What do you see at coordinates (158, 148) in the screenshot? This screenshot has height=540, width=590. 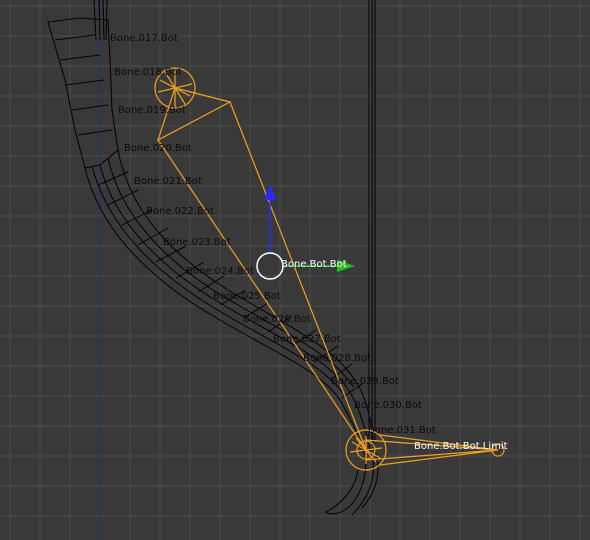 I see `bone-label-020: Bone.020.Bot` at bounding box center [158, 148].